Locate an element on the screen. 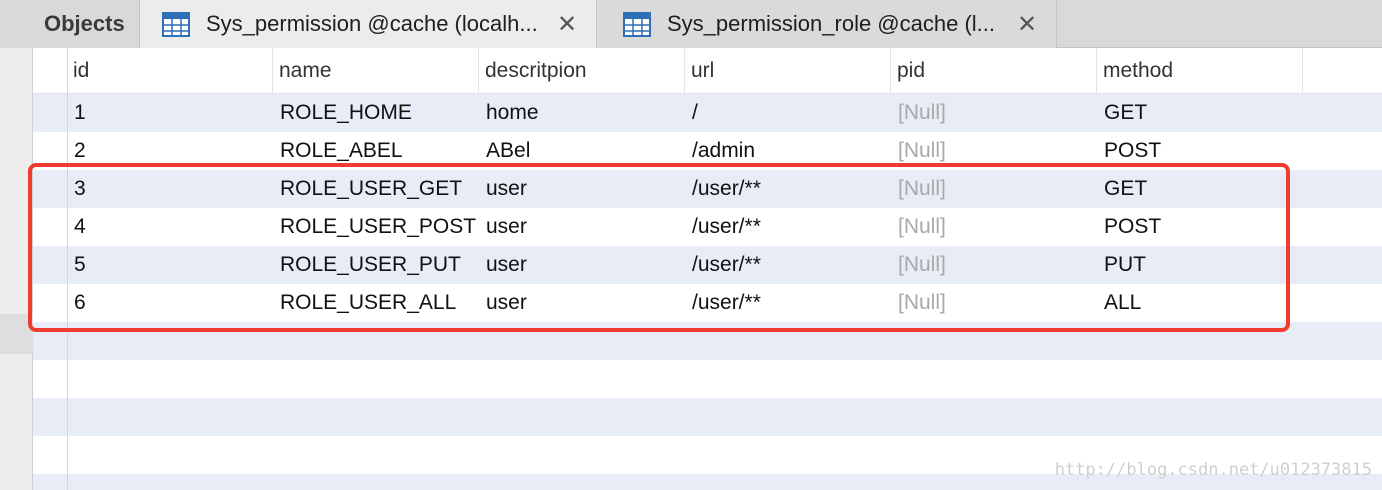  column-header-name: name is located at coordinates (376, 71).